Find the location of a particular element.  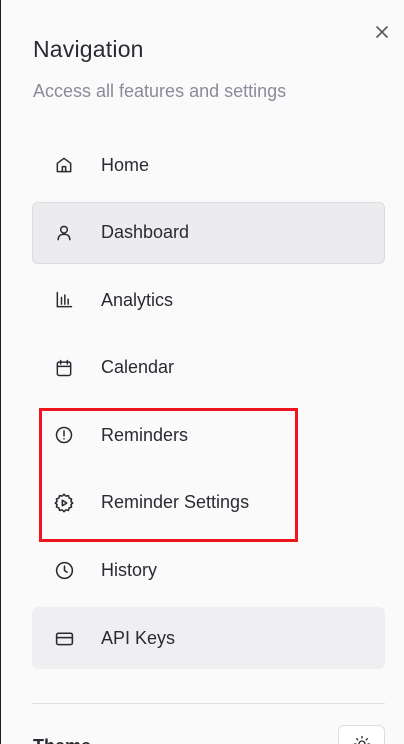

nav-item-label: Home is located at coordinates (125, 164).